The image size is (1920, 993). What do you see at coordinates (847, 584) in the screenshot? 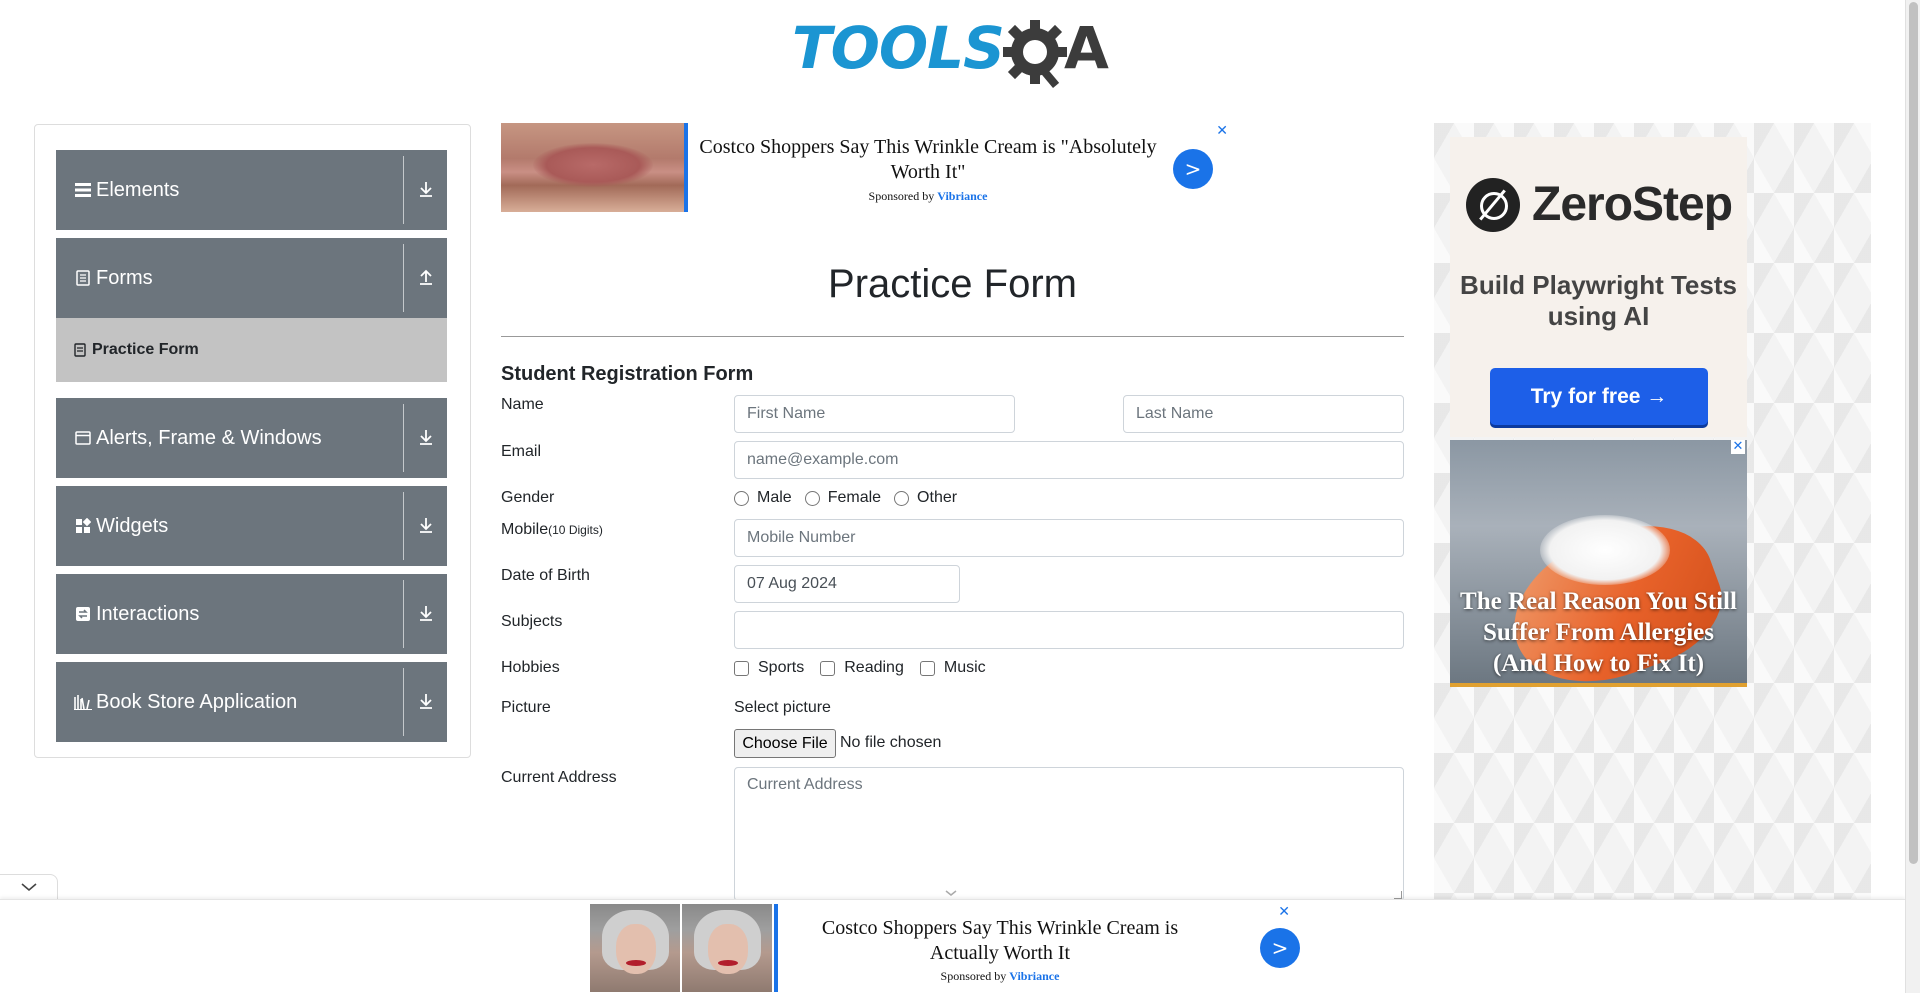
I see `date-of-birth-input: 07 Aug 2024` at bounding box center [847, 584].